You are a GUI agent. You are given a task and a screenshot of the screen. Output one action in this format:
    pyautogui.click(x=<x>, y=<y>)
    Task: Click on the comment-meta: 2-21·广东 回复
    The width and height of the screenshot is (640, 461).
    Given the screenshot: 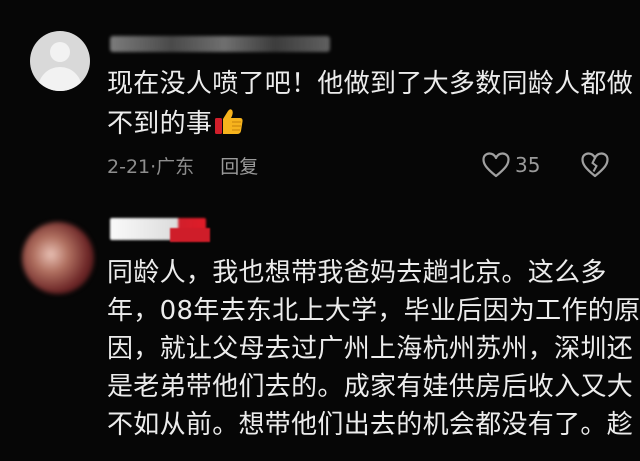 What is the action you would take?
    pyautogui.click(x=182, y=165)
    